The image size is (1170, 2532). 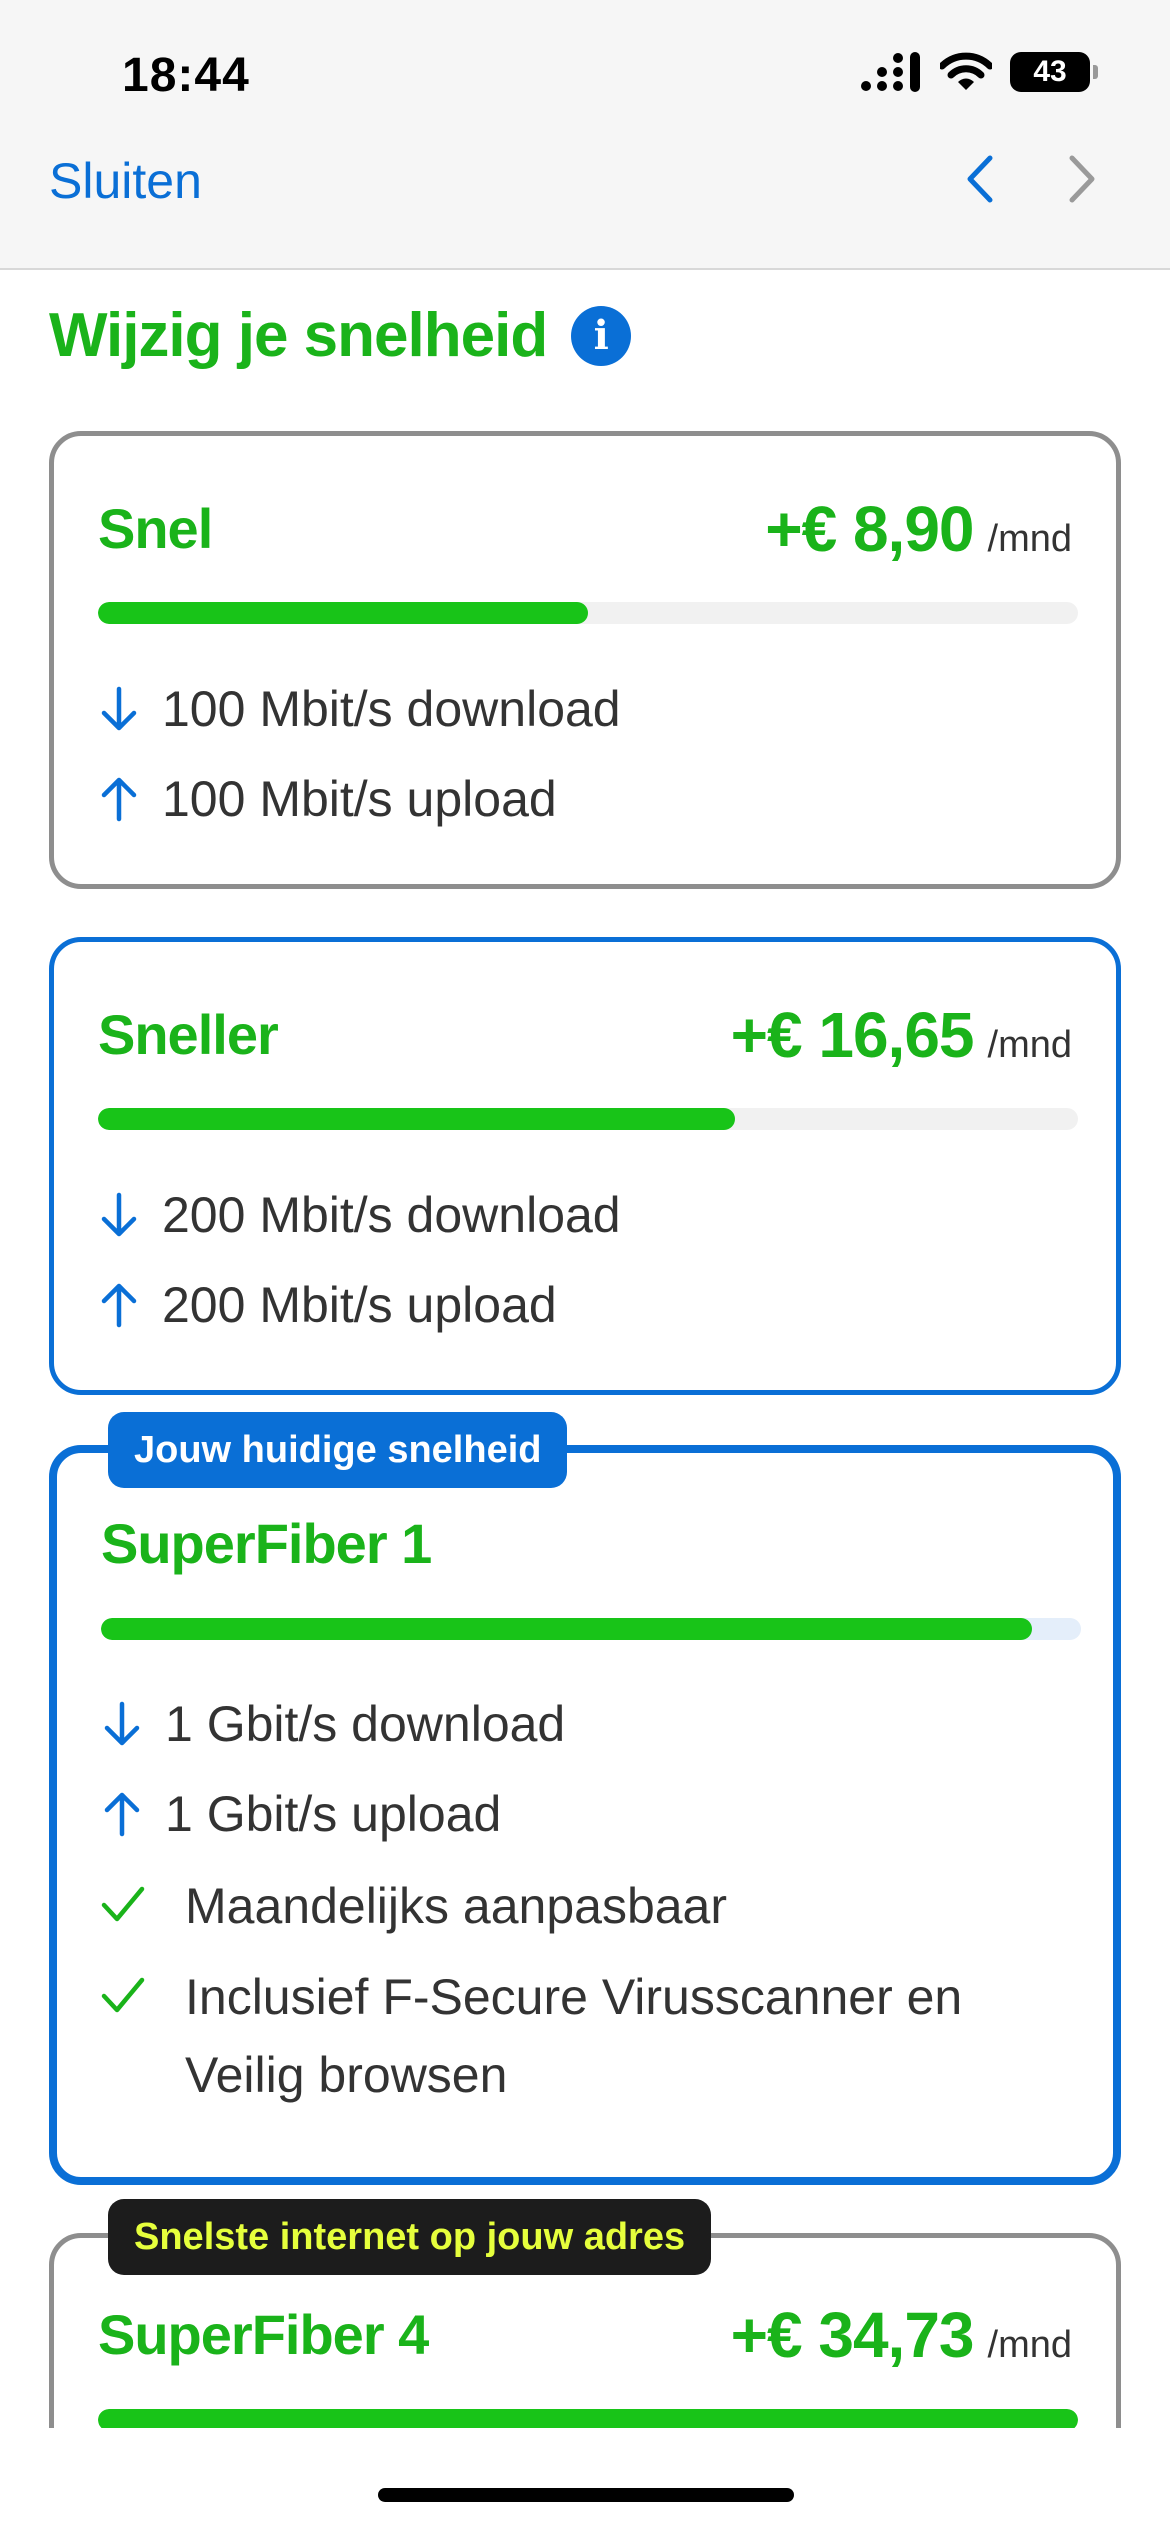 I want to click on feature-label: Maandelijks aanpasbaar, so click(x=456, y=1906).